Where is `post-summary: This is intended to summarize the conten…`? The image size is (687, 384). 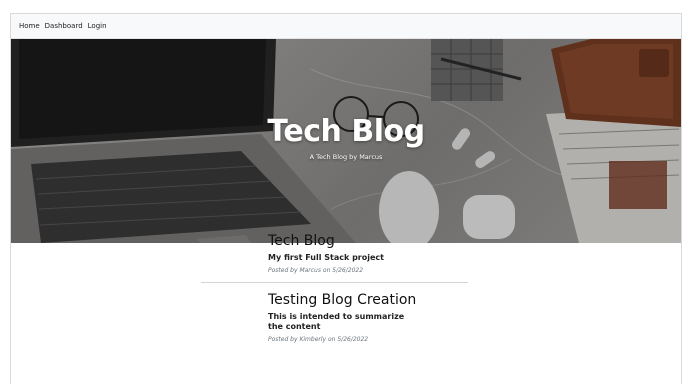
post-summary: This is intended to summarize the conten… is located at coordinates (336, 321).